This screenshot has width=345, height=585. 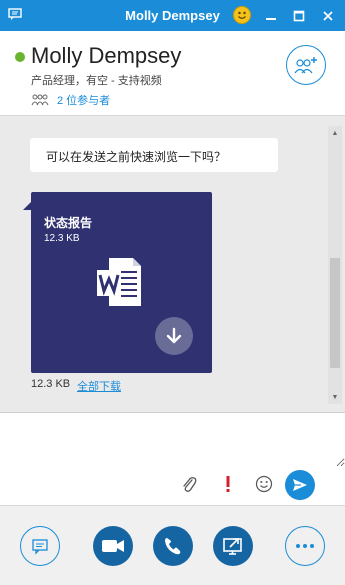 I want to click on close-button, so click(x=328, y=16).